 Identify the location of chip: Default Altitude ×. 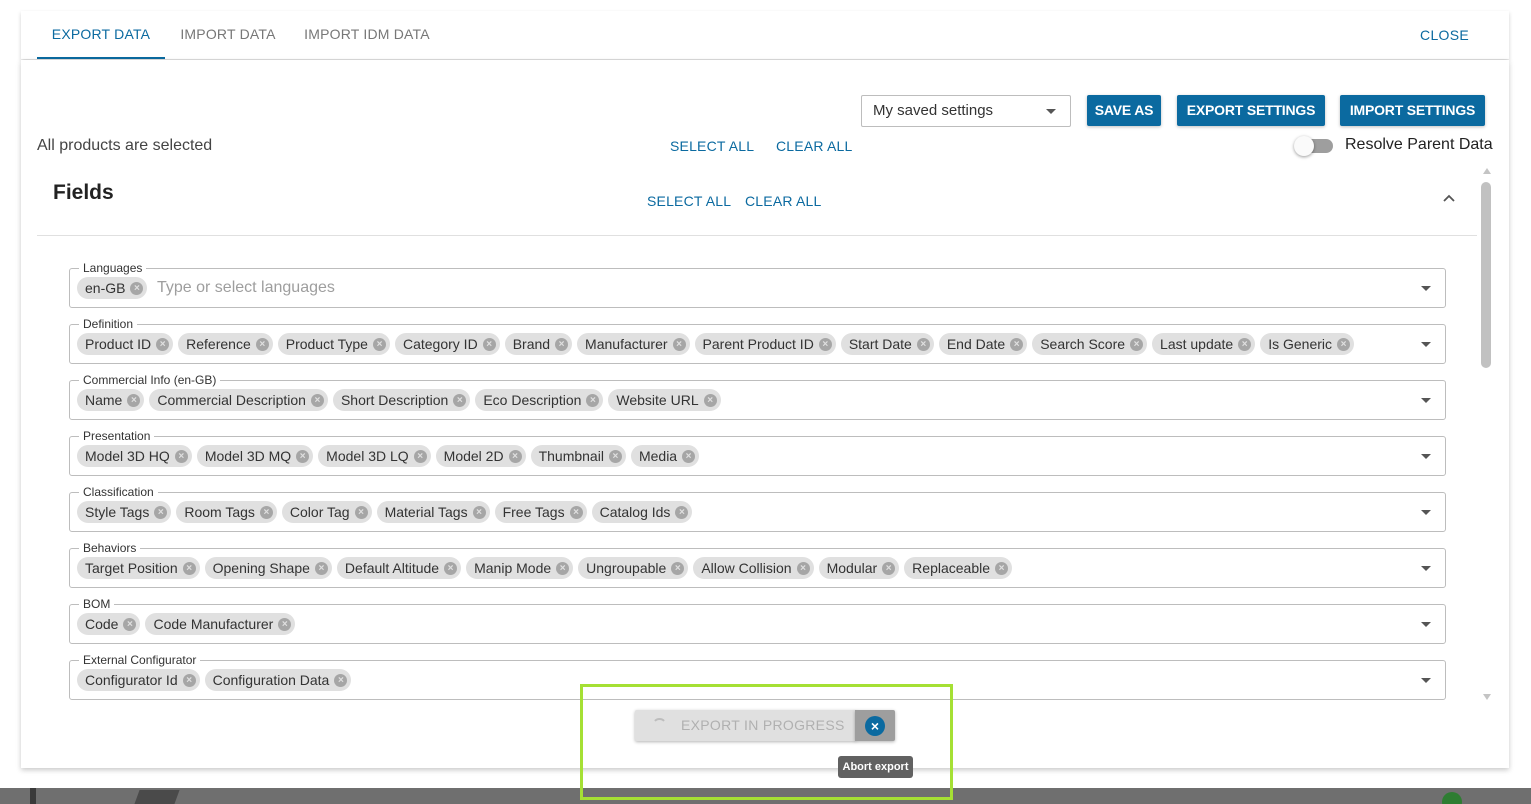
(399, 568).